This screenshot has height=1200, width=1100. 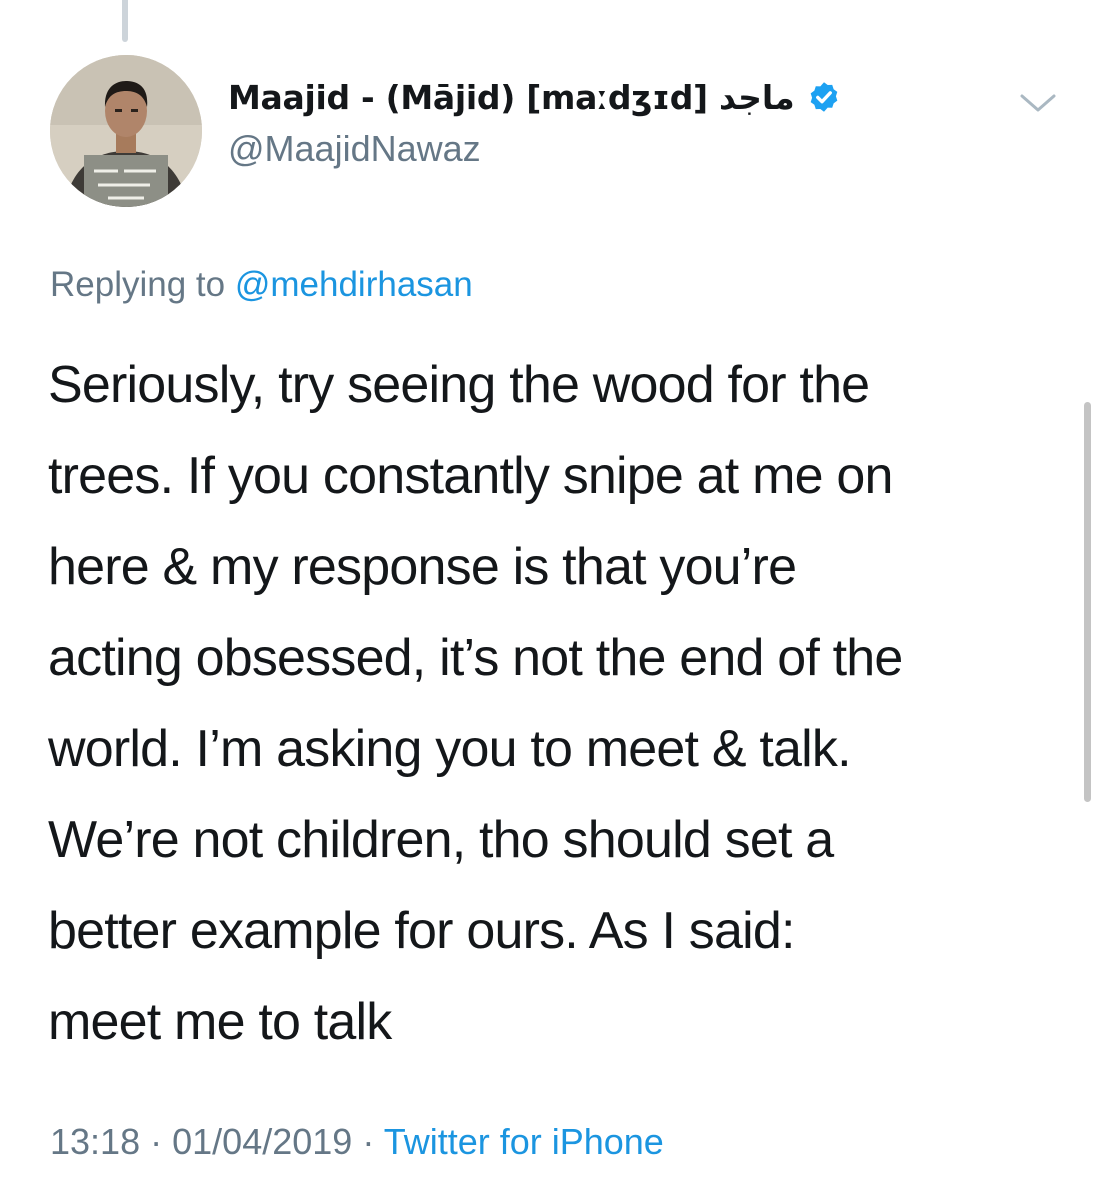 I want to click on tweet-text-line: We’re not children, tho should set a, so click(x=441, y=840).